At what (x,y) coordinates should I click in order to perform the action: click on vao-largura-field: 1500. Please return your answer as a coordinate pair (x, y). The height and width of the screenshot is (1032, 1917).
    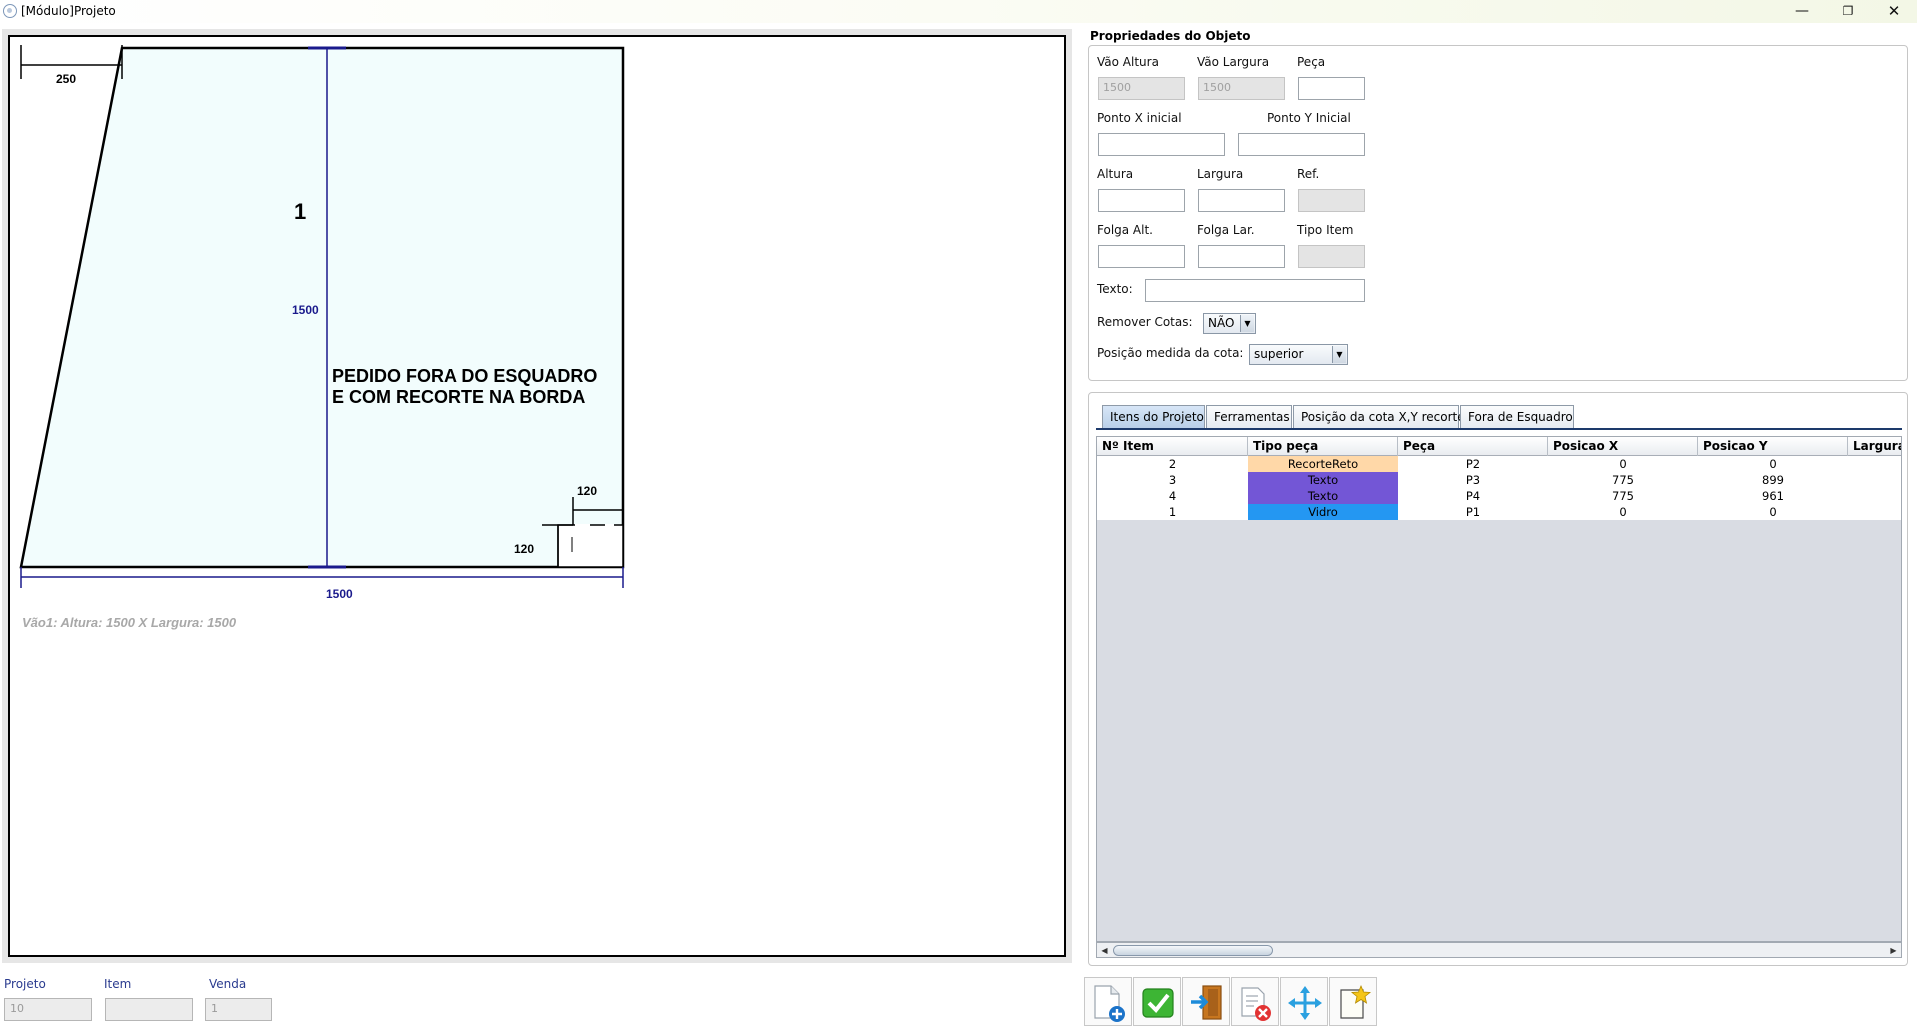
    Looking at the image, I should click on (1241, 88).